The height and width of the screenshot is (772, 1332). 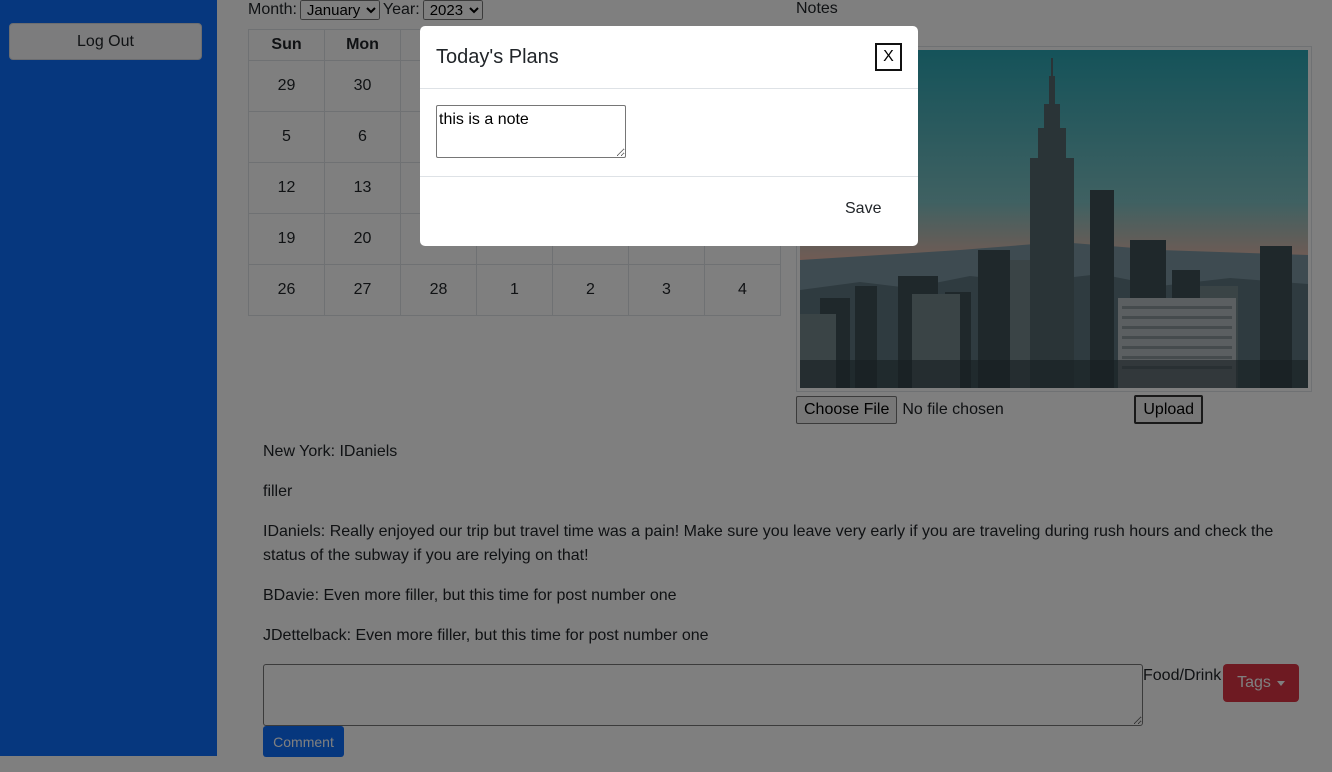 I want to click on modal-close-button: X, so click(x=888, y=57).